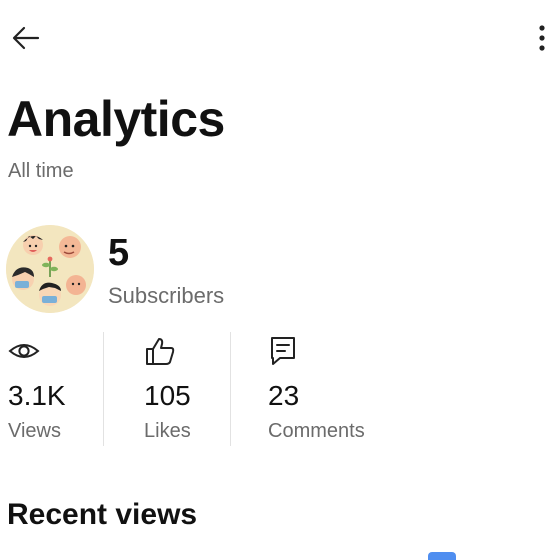 The image size is (560, 560). Describe the element at coordinates (26, 351) in the screenshot. I see `eye-icon` at that location.